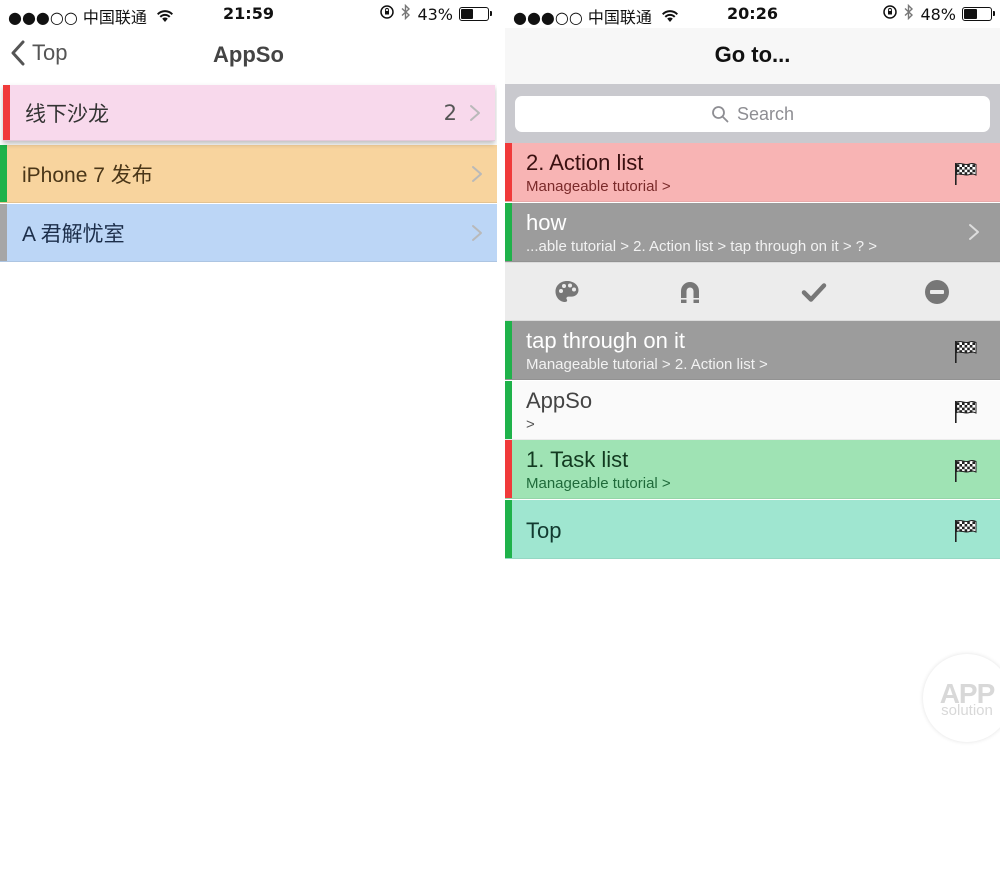  Describe the element at coordinates (752, 291) in the screenshot. I see `row-action-bar` at that location.